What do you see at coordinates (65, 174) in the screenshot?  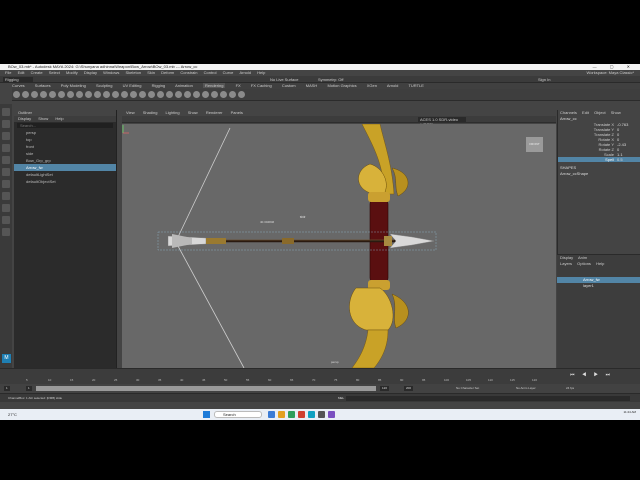 I see `outliner-item-default-light-set: defaultLightSet` at bounding box center [65, 174].